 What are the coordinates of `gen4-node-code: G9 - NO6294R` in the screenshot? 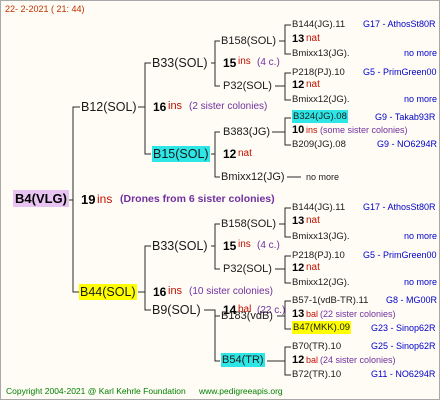 It's located at (407, 144).